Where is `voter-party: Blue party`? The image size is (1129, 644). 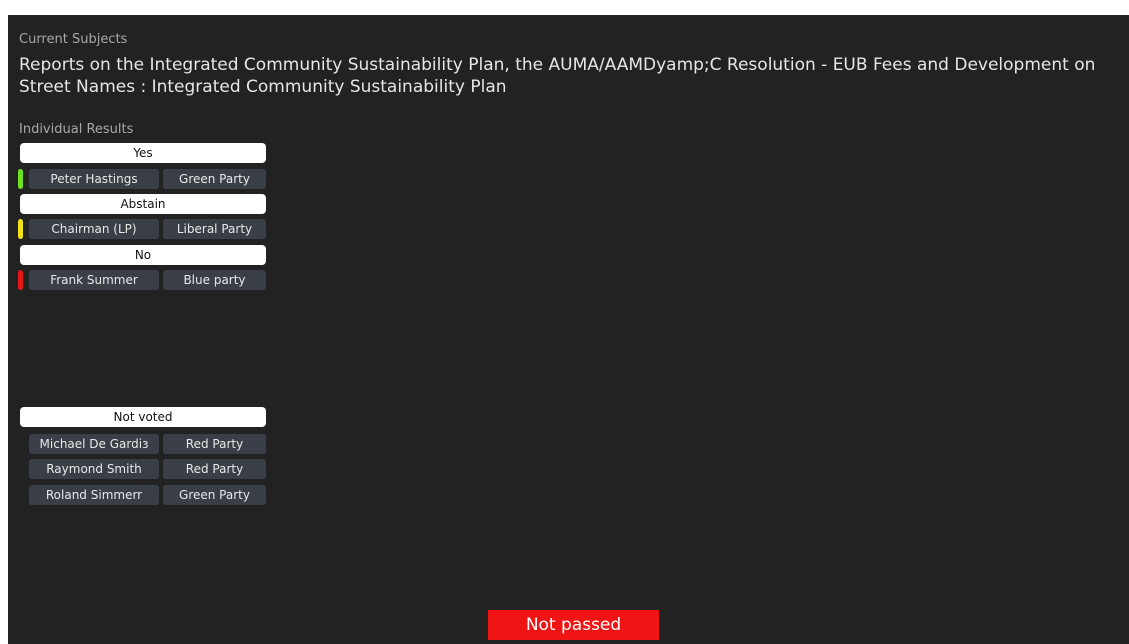 voter-party: Blue party is located at coordinates (214, 280).